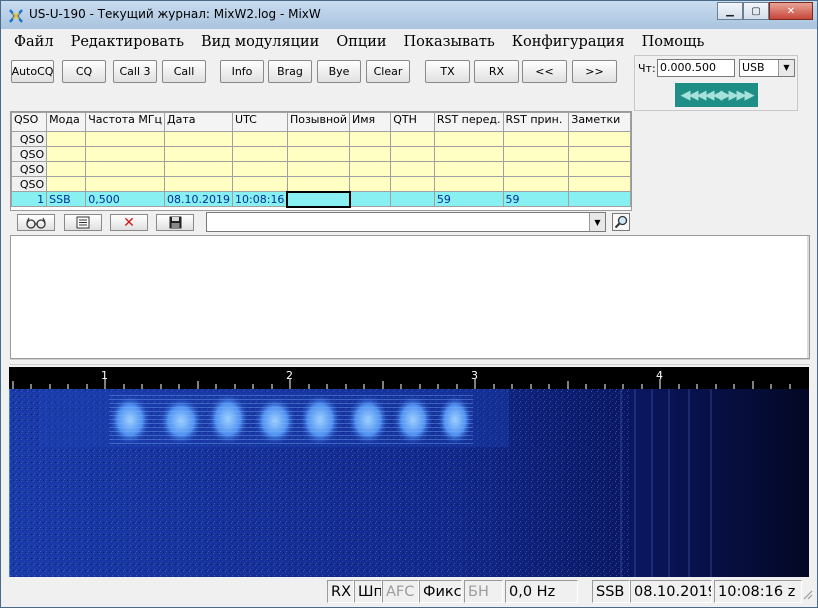  What do you see at coordinates (412, 199) in the screenshot?
I see `cell-qth` at bounding box center [412, 199].